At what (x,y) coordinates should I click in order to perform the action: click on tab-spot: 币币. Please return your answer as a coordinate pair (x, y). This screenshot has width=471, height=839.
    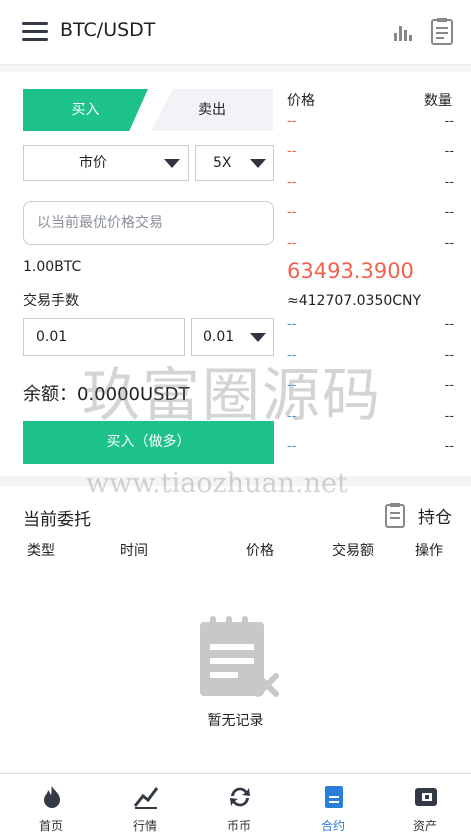
    Looking at the image, I should click on (239, 806).